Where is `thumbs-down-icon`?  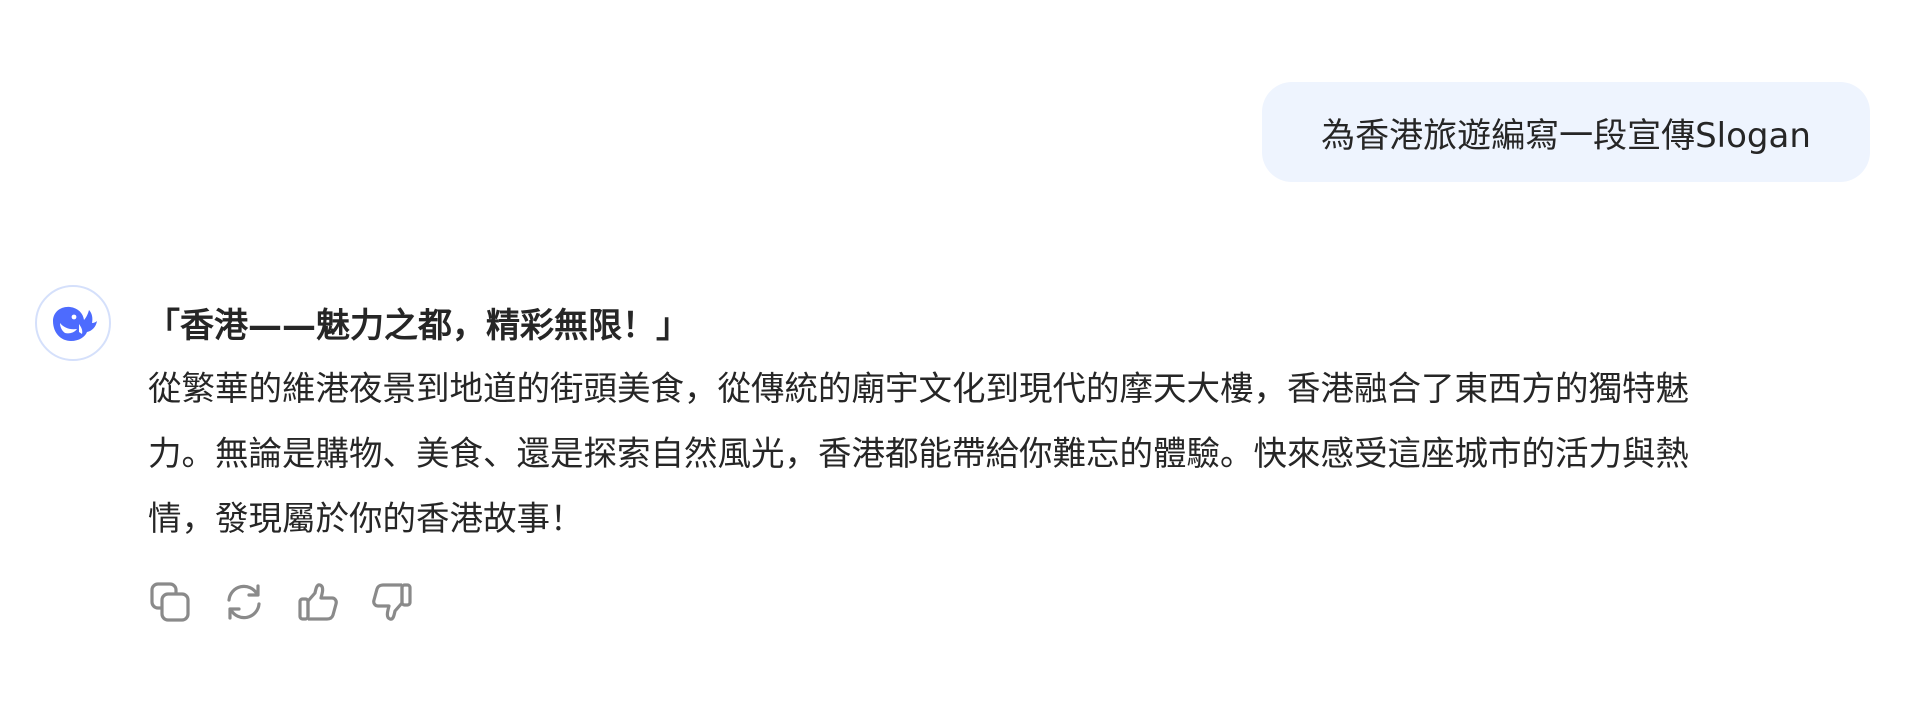 thumbs-down-icon is located at coordinates (392, 602).